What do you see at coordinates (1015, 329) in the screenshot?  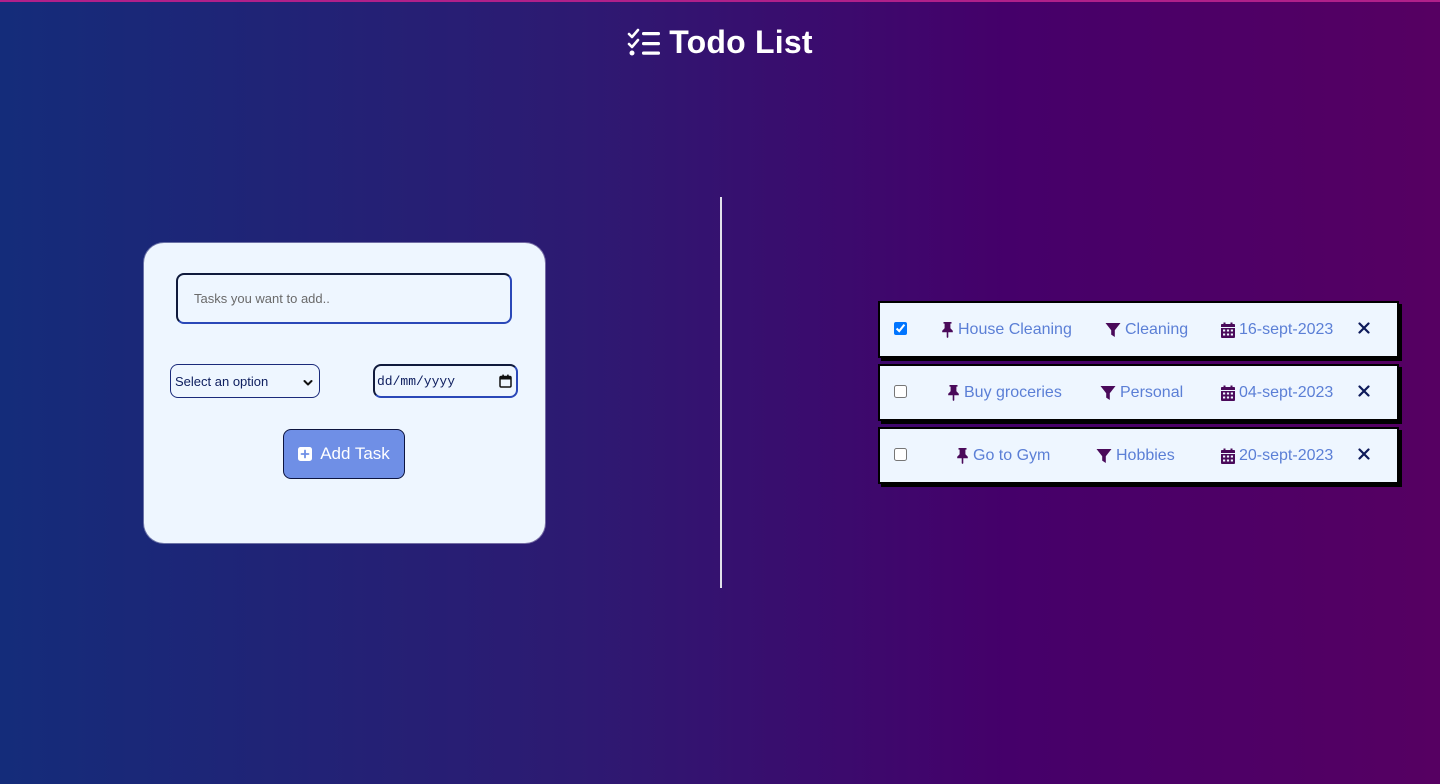 I see `task-name-label: House Cleaning` at bounding box center [1015, 329].